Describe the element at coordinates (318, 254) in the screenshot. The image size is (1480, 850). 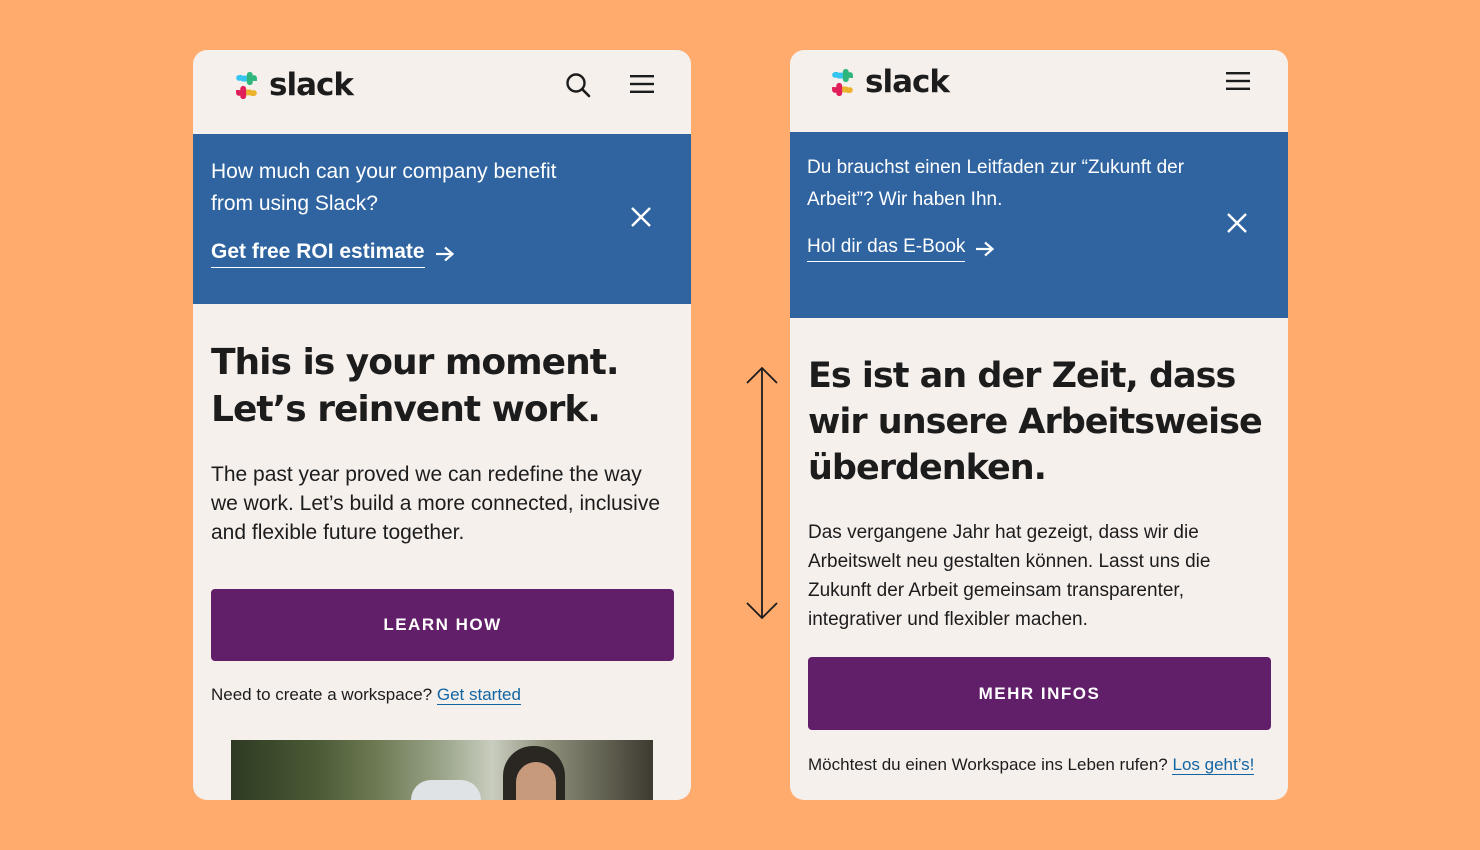
I see `banner-cta-label: Get free ROI estimate` at that location.